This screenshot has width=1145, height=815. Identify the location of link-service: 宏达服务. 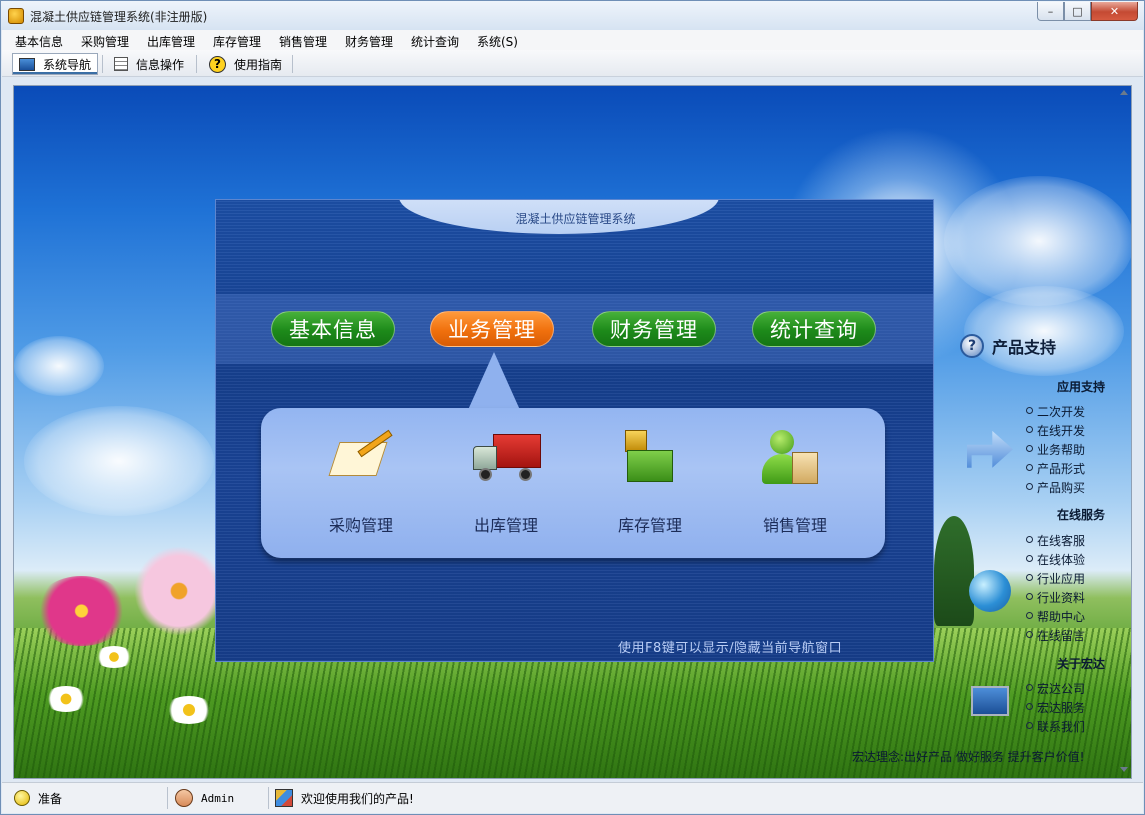
(1055, 707).